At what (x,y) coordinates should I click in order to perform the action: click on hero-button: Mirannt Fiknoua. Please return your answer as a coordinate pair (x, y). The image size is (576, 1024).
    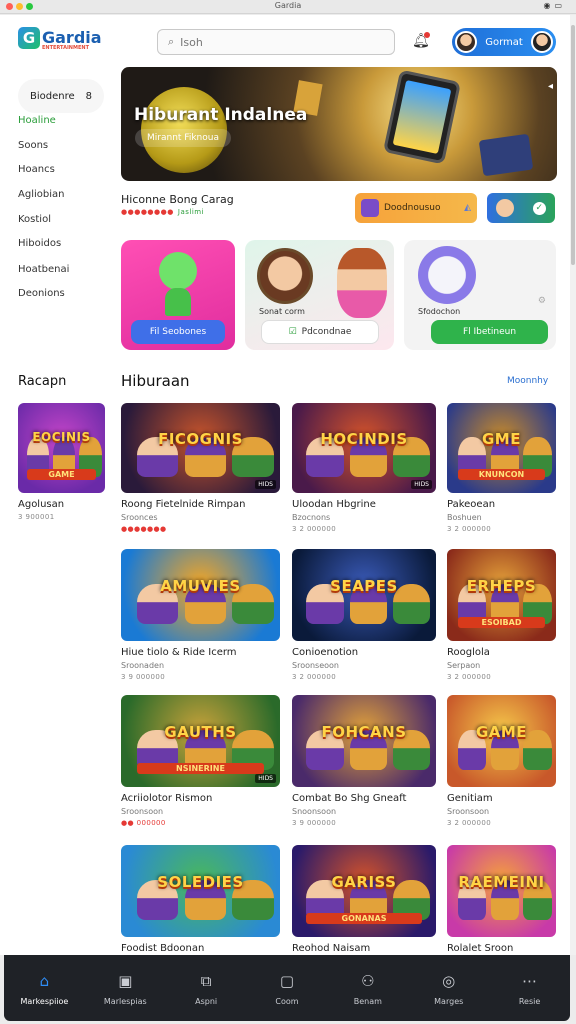
    Looking at the image, I should click on (183, 138).